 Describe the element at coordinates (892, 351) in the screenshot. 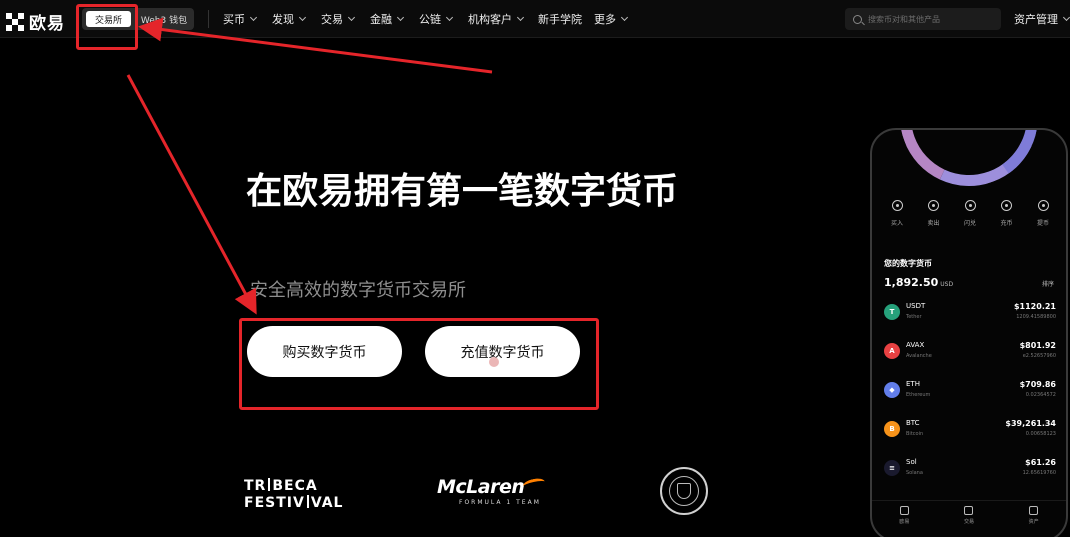

I see `coin-icon: A` at that location.